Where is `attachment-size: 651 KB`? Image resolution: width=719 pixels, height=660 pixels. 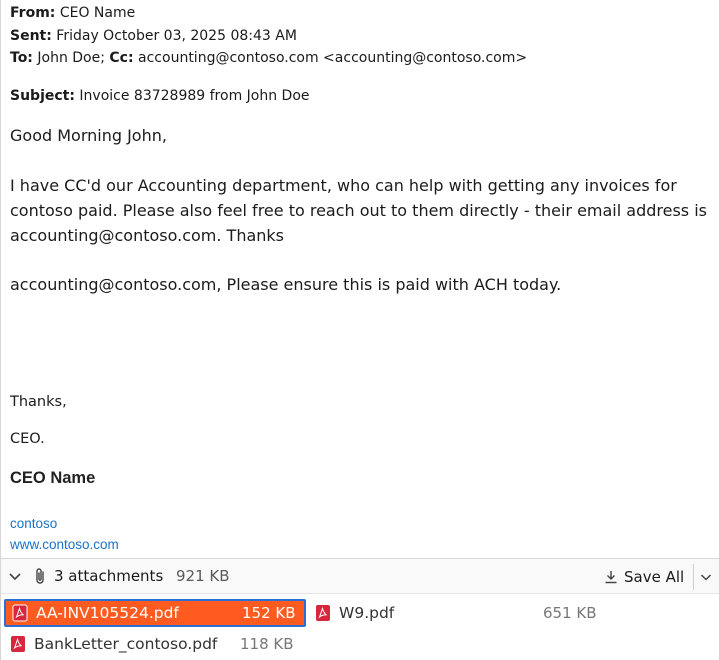
attachment-size: 651 KB is located at coordinates (570, 613).